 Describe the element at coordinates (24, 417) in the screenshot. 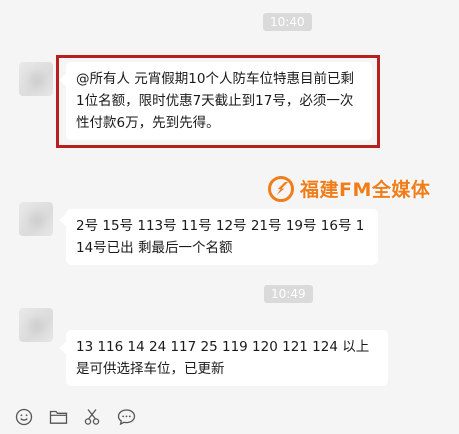

I see `emoji-icon` at that location.